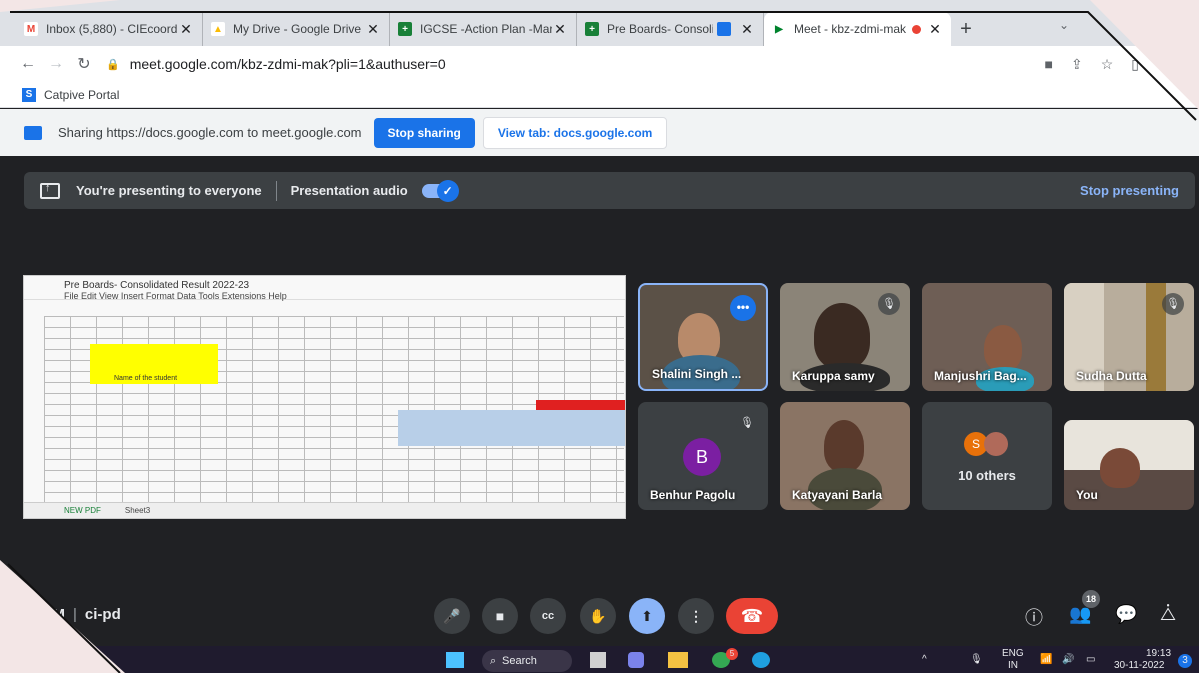  What do you see at coordinates (137, 510) in the screenshot?
I see `sheet-tab: Sheet3` at bounding box center [137, 510].